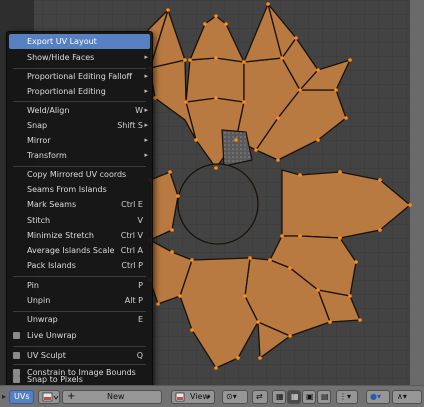 Image resolution: width=424 pixels, height=407 pixels. I want to click on menu-item-pack-islands: Pack Islands Ctrl P, so click(79, 265).